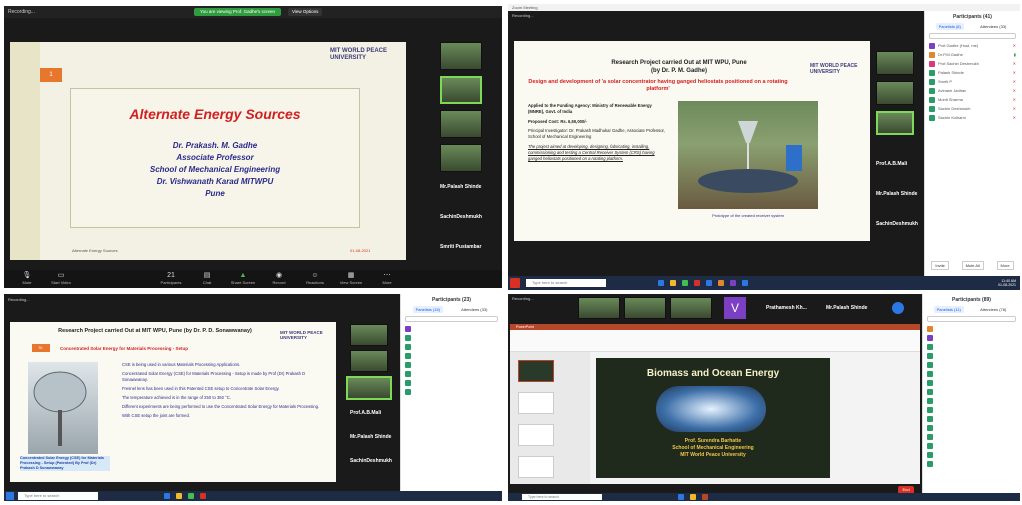 This screenshot has height=505, width=1022. What do you see at coordinates (428, 309) in the screenshot?
I see `tab-panelists: Panelists (15)` at bounding box center [428, 309].